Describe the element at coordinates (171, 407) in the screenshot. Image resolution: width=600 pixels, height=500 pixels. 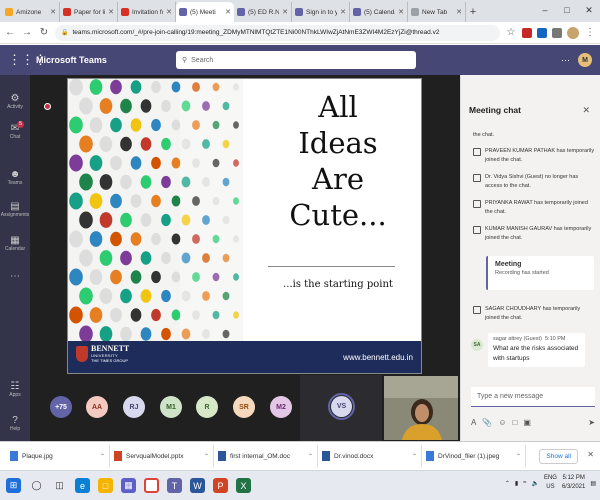
I see `participant-avatar: M1` at that location.